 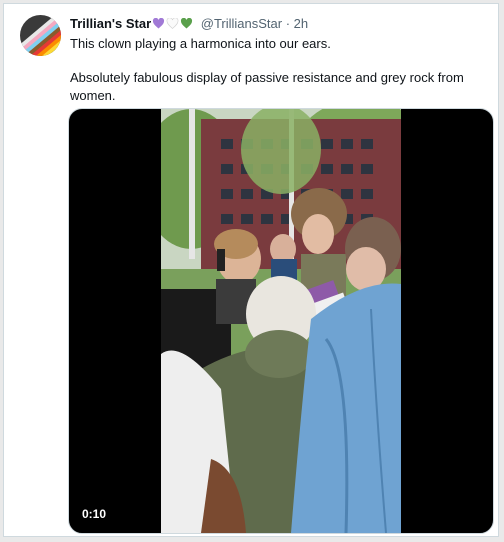 What do you see at coordinates (40, 35) in the screenshot?
I see `avatar` at bounding box center [40, 35].